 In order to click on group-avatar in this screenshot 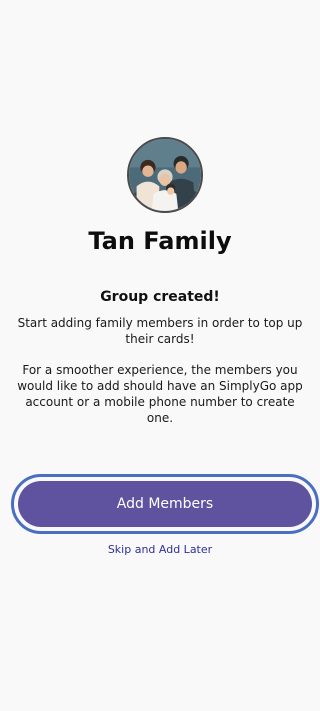, I will do `click(165, 175)`.